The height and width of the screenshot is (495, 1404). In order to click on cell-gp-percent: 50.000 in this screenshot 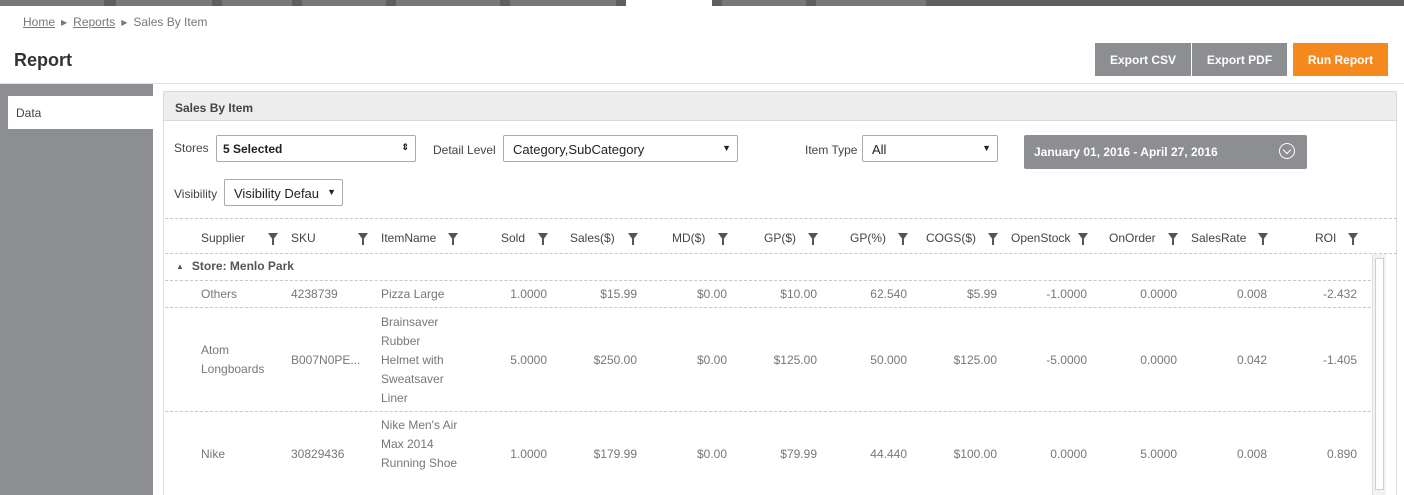, I will do `click(888, 360)`.